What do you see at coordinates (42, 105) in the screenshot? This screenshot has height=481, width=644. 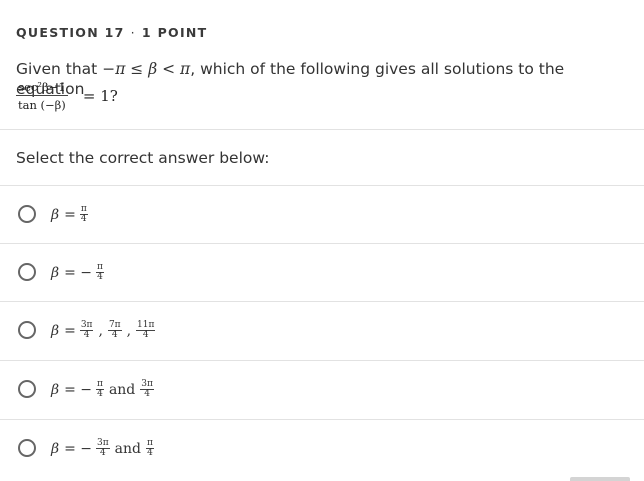 I see `fraction-denominator: tan (−β)` at bounding box center [42, 105].